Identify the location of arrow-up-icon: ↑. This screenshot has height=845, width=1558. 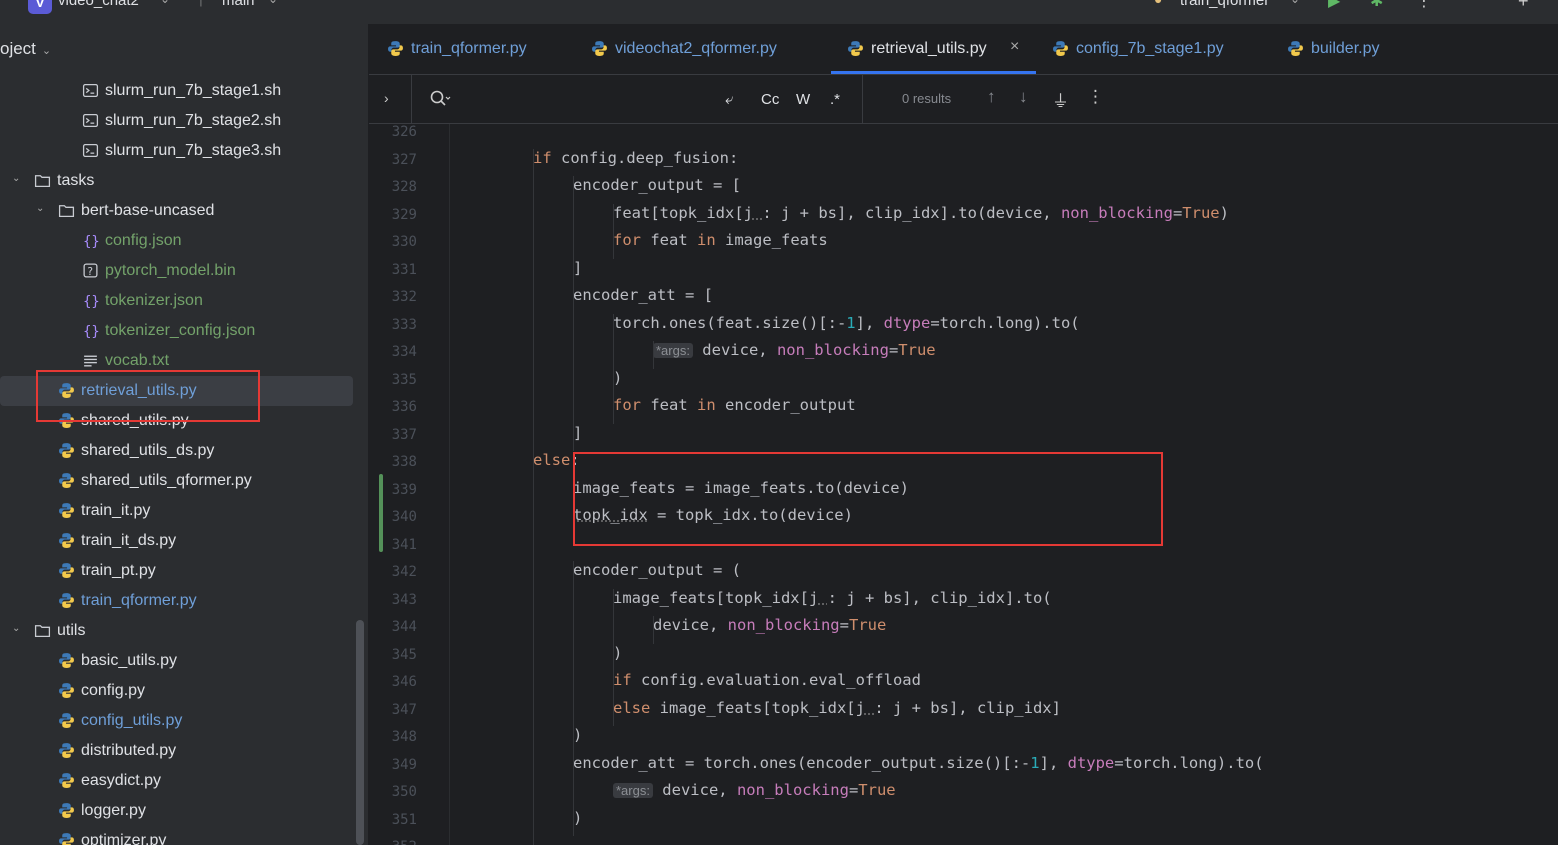
(991, 97).